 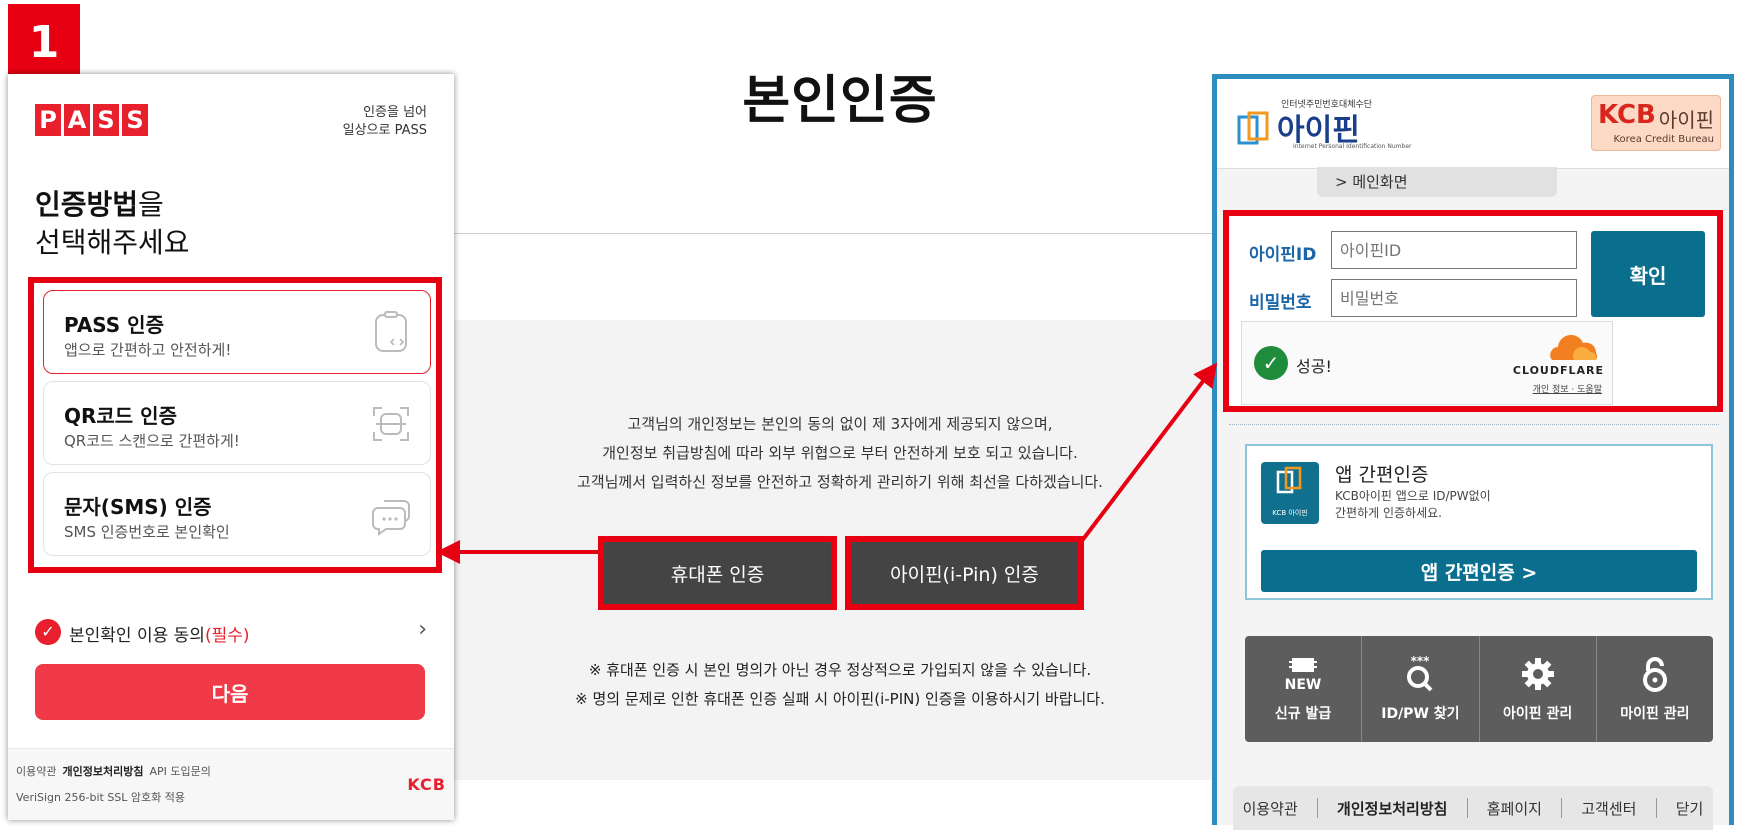 I want to click on option-desc: SMS 인증번호로 본인확인, so click(x=147, y=532).